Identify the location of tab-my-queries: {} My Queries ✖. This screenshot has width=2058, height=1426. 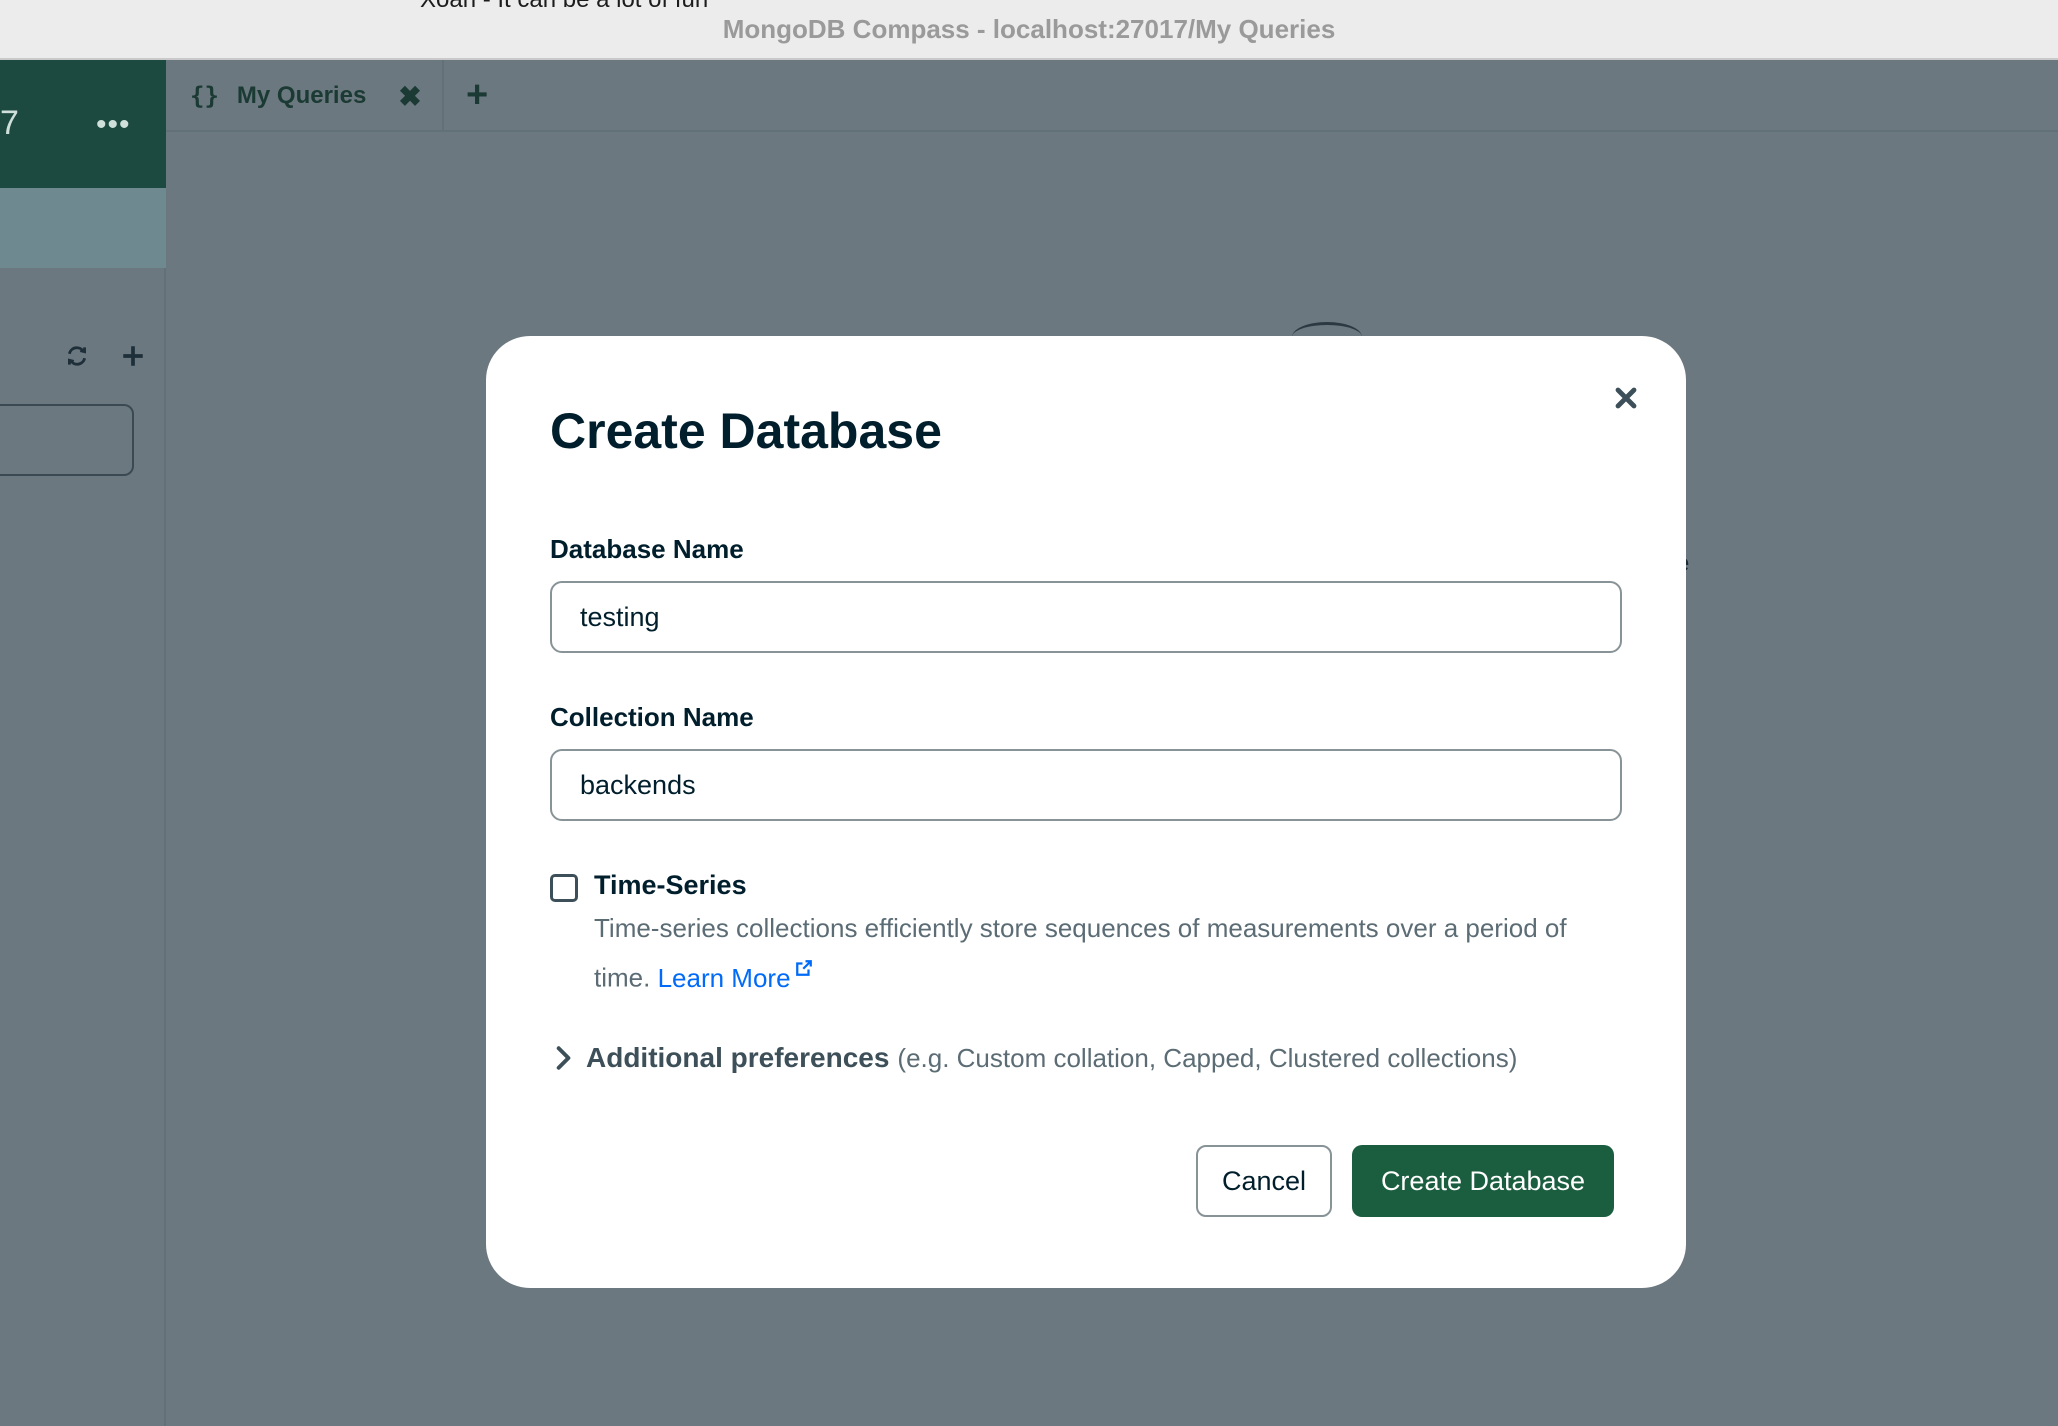
(305, 96).